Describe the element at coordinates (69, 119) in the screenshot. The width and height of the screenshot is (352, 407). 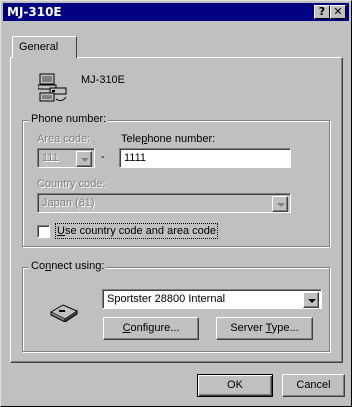
I see `phone-number-group-title: Phone number:` at that location.